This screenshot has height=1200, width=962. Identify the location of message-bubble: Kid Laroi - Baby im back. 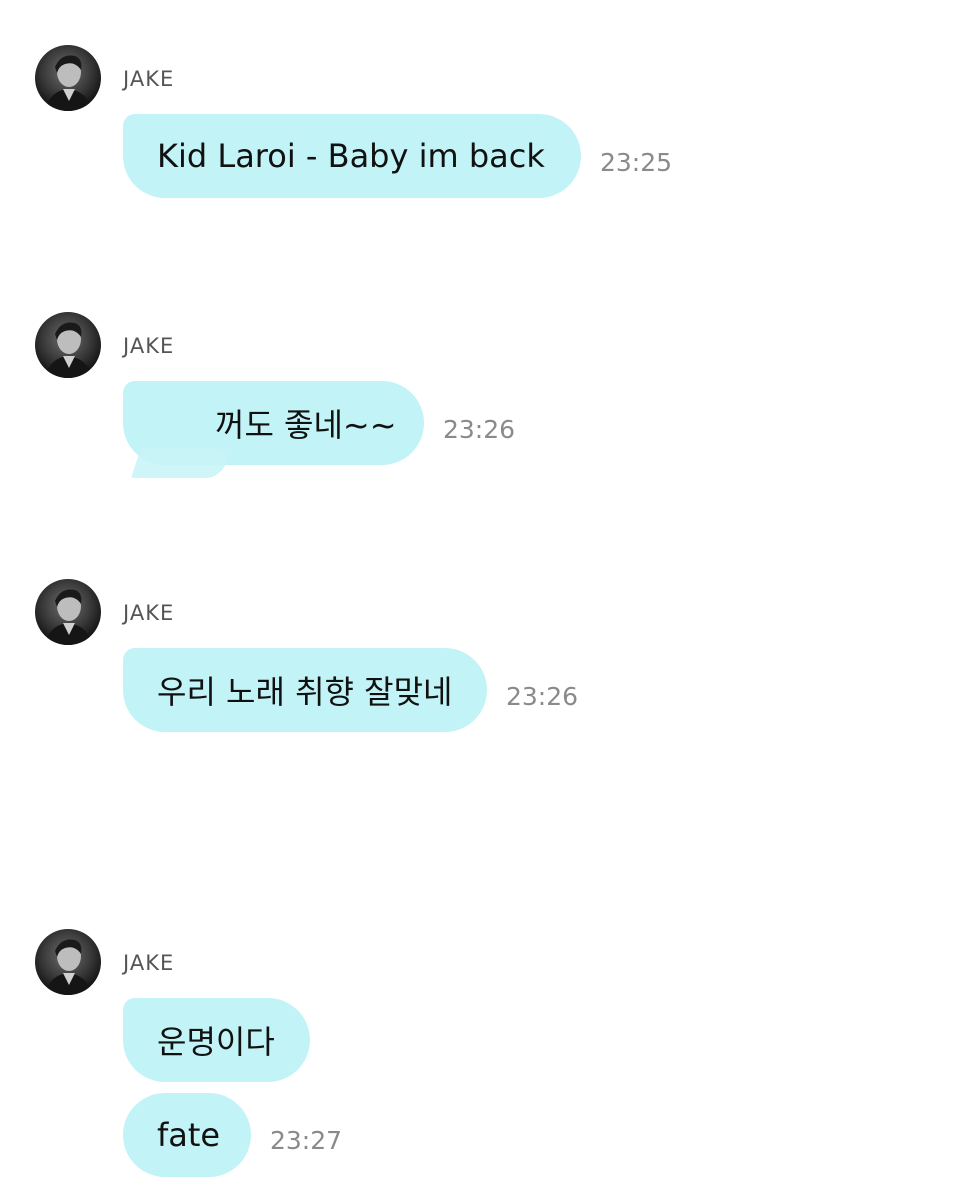
(352, 156).